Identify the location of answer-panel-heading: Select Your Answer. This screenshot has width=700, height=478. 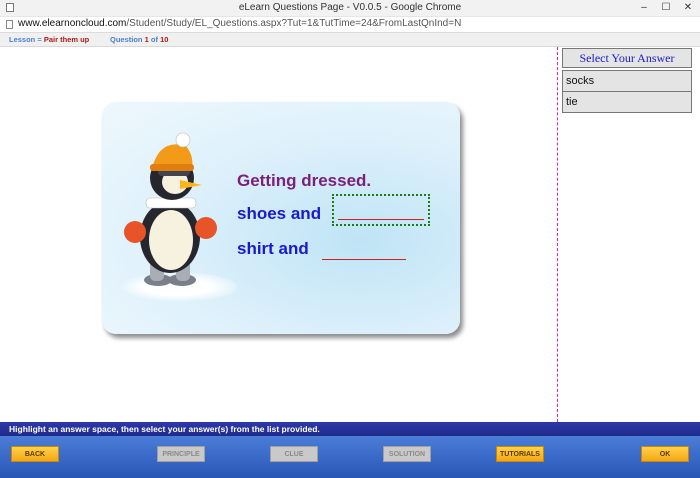
(627, 58).